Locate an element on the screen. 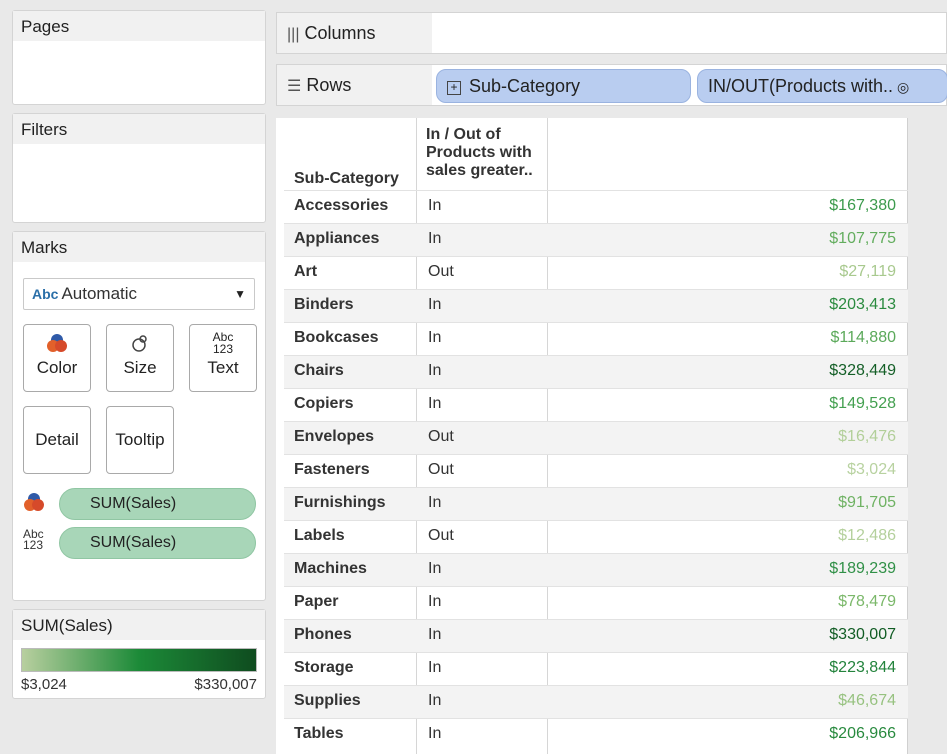 Image resolution: width=947 pixels, height=754 pixels. color-sum-sales-pill: SUM(Sales) is located at coordinates (157, 504).